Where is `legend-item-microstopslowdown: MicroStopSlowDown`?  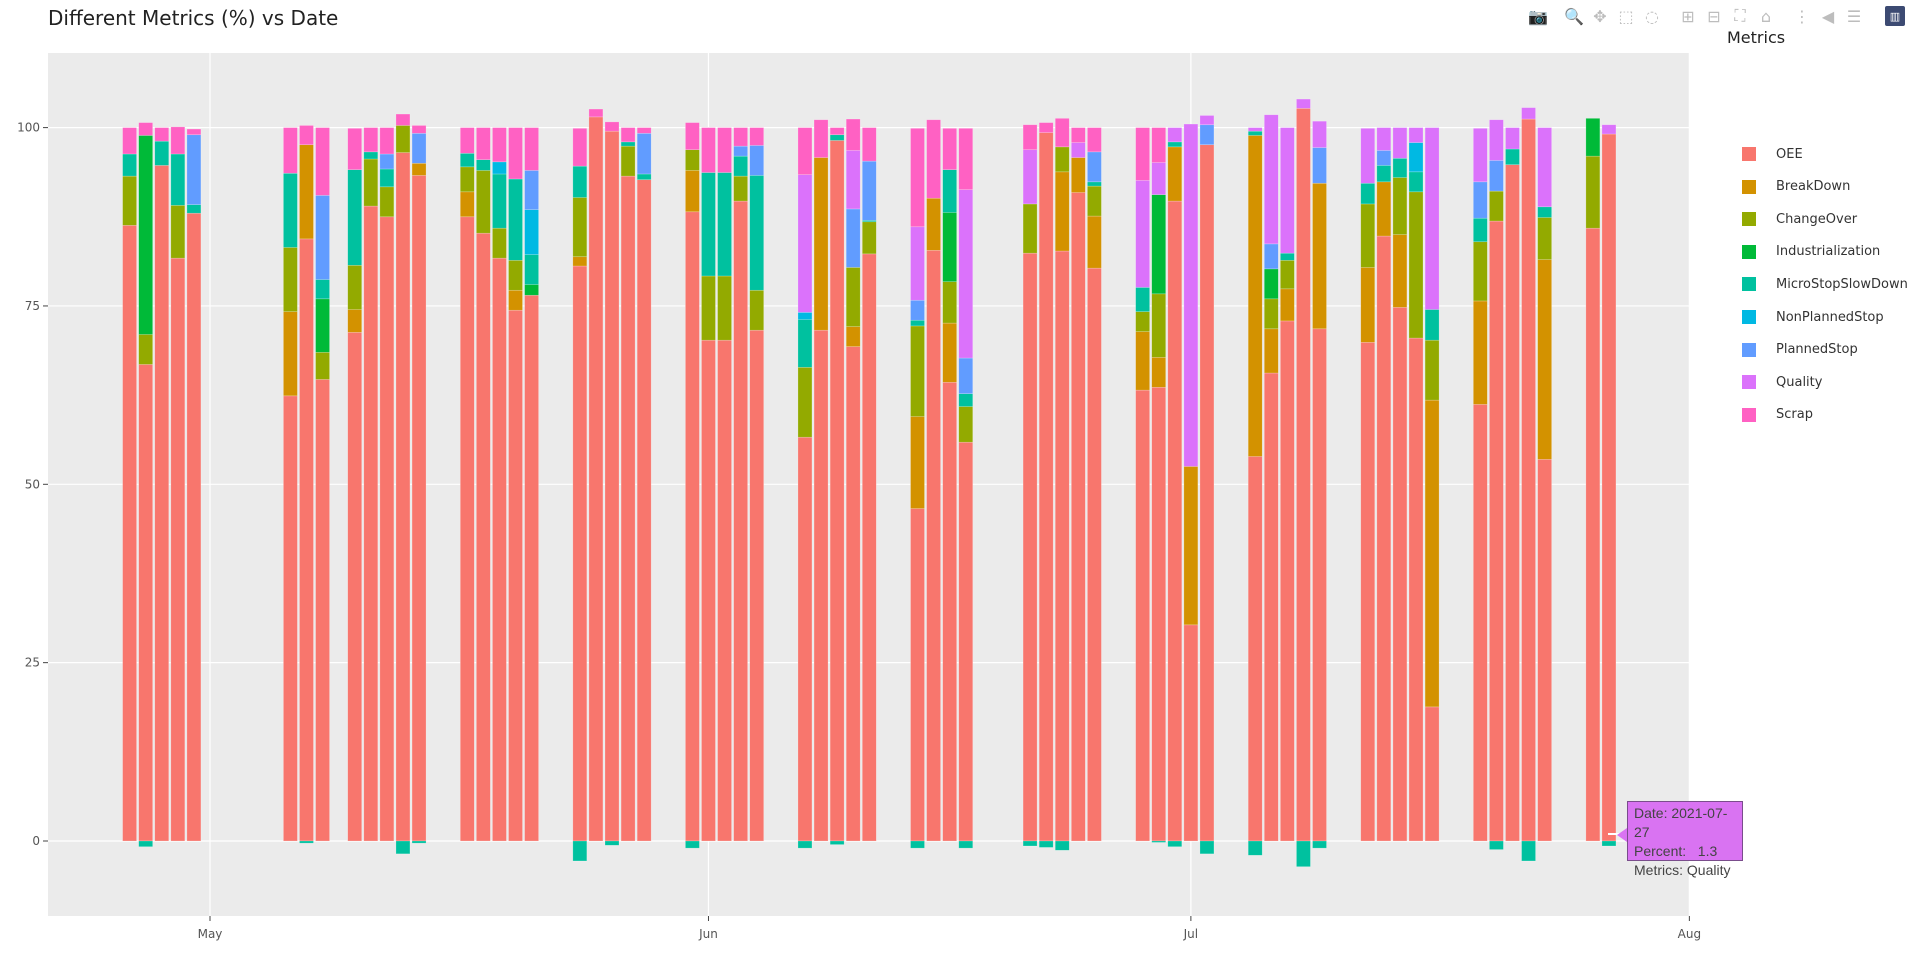
legend-item-microstopslowdown: MicroStopSlowDown is located at coordinates (1825, 284).